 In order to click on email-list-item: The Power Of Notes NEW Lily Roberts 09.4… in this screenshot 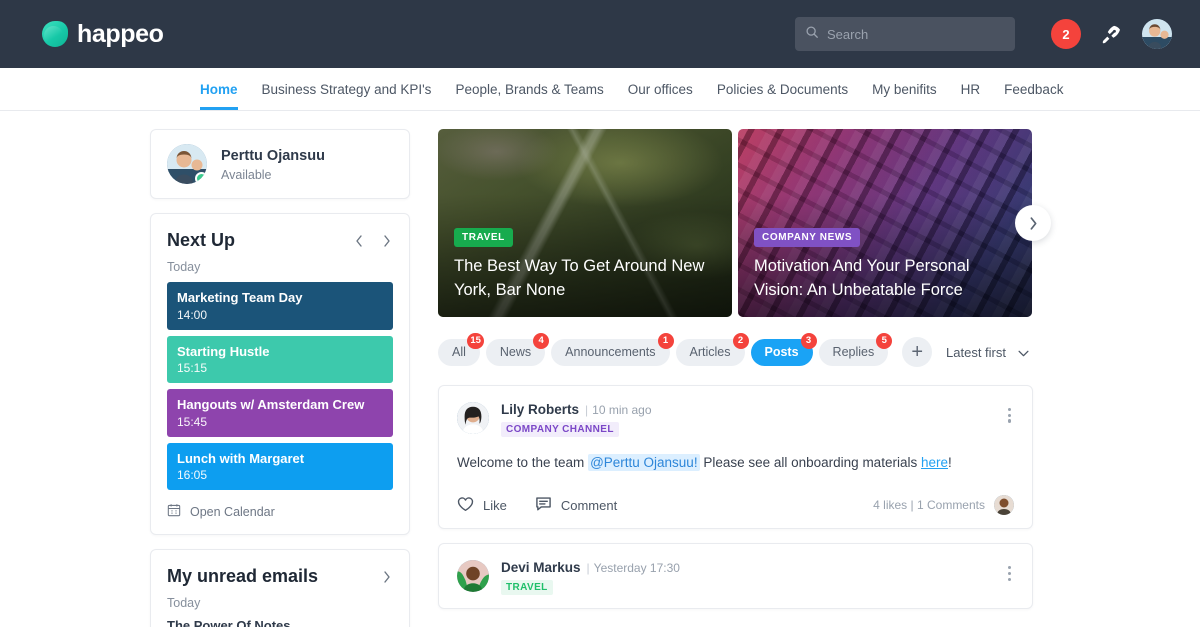, I will do `click(280, 622)`.